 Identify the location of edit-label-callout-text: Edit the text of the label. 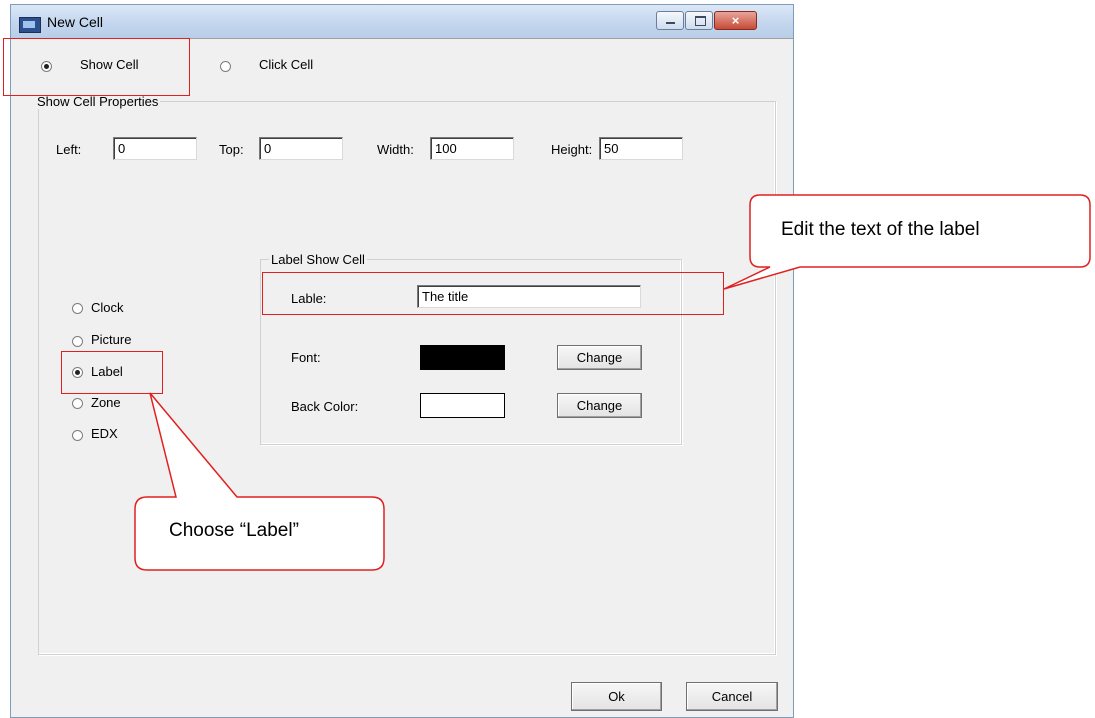
(880, 229).